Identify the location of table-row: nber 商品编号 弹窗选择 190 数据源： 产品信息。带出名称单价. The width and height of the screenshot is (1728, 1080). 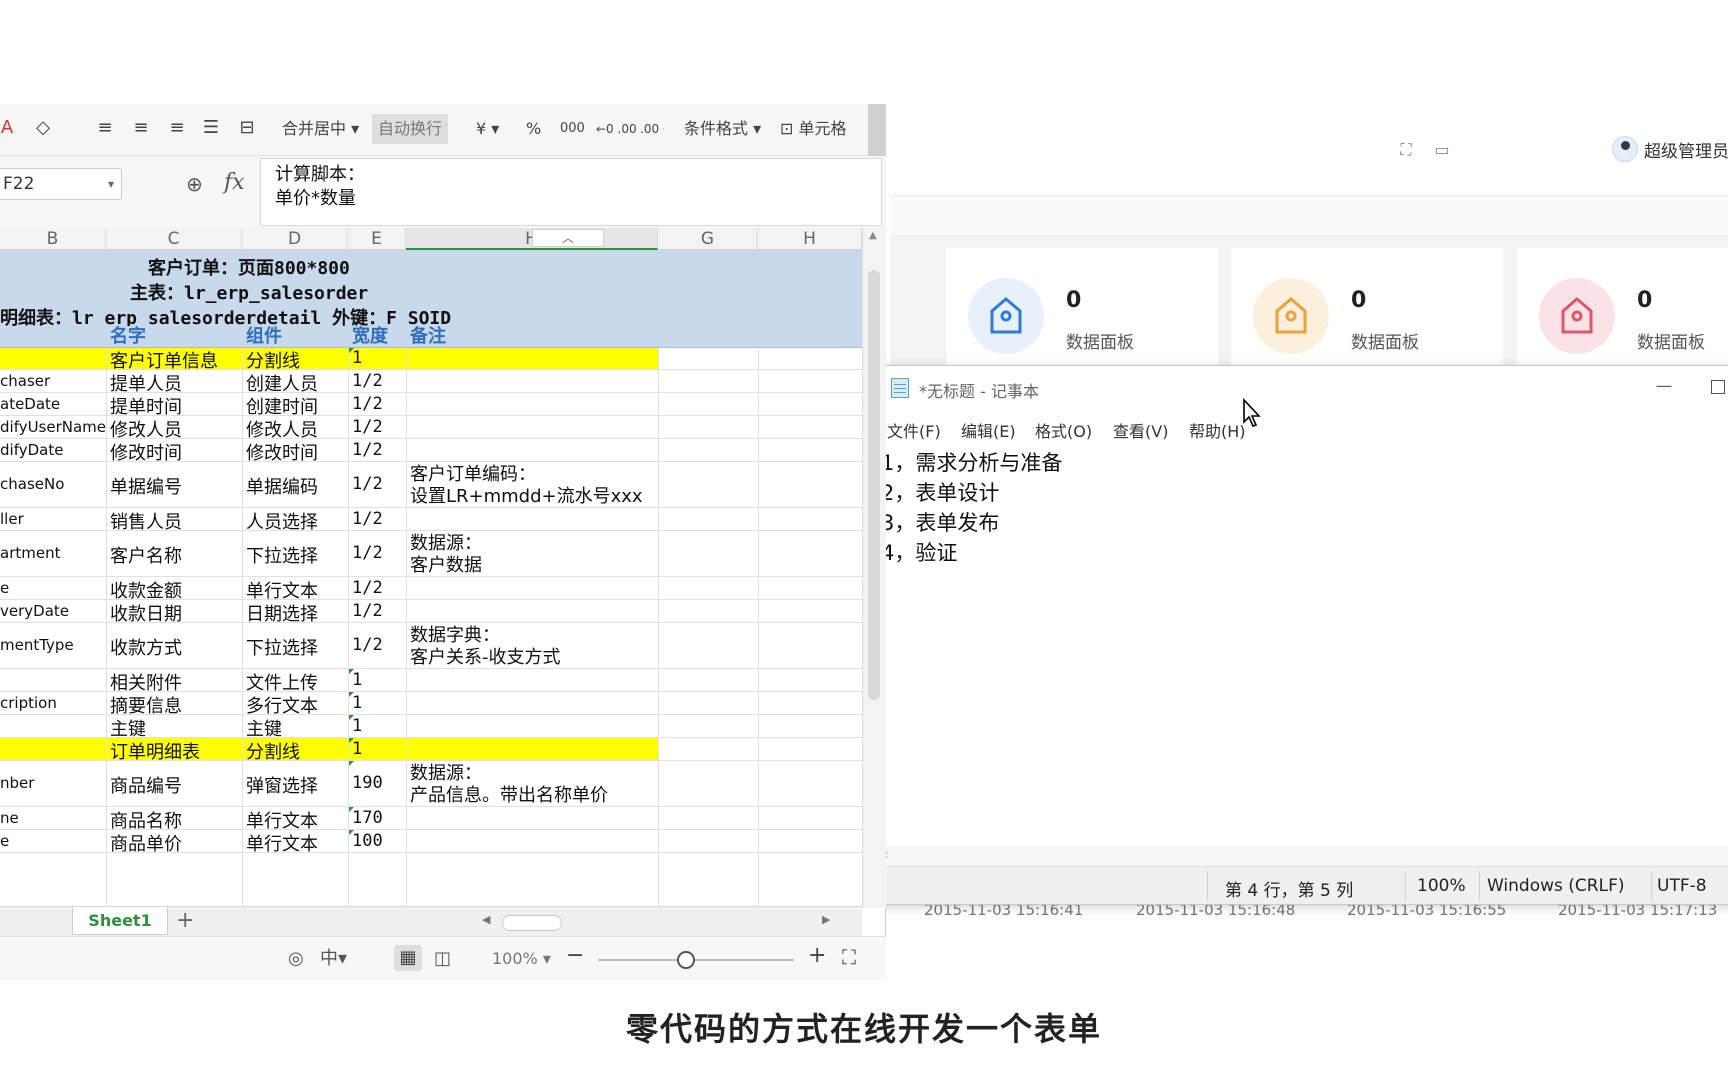
(431, 784).